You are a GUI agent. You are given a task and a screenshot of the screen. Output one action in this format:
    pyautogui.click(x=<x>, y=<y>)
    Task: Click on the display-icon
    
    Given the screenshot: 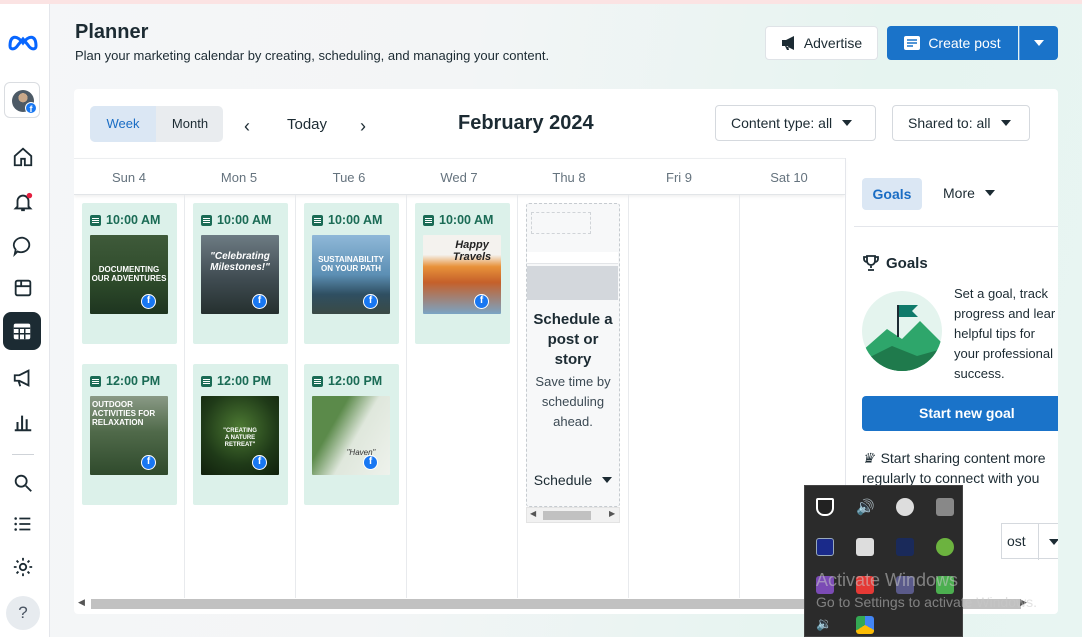 What is the action you would take?
    pyautogui.click(x=905, y=547)
    